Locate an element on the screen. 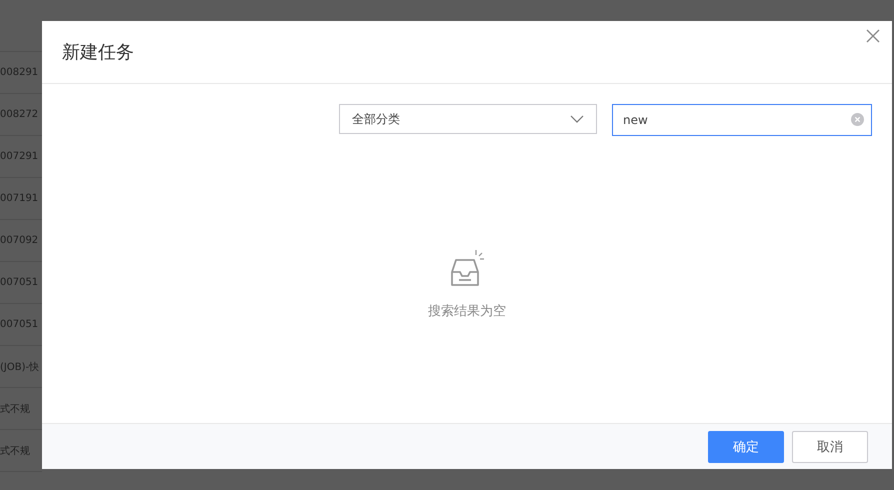 The width and height of the screenshot is (894, 490). table-cell: 007291 is located at coordinates (19, 156).